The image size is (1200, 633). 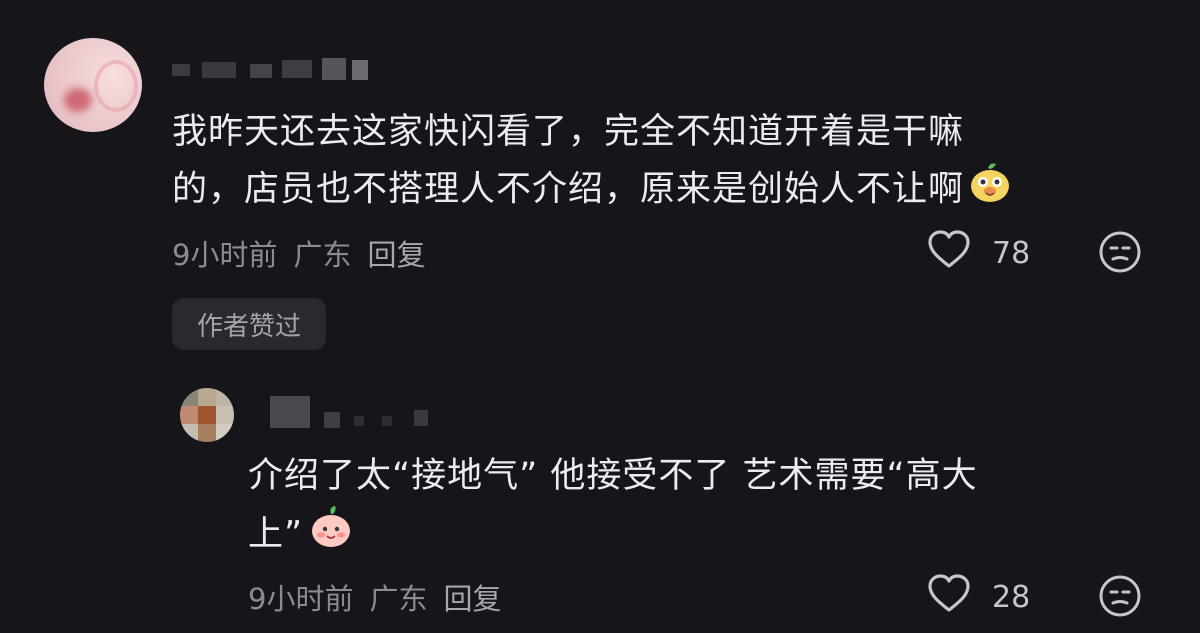 I want to click on commenter-username-blurred, so click(x=277, y=69).